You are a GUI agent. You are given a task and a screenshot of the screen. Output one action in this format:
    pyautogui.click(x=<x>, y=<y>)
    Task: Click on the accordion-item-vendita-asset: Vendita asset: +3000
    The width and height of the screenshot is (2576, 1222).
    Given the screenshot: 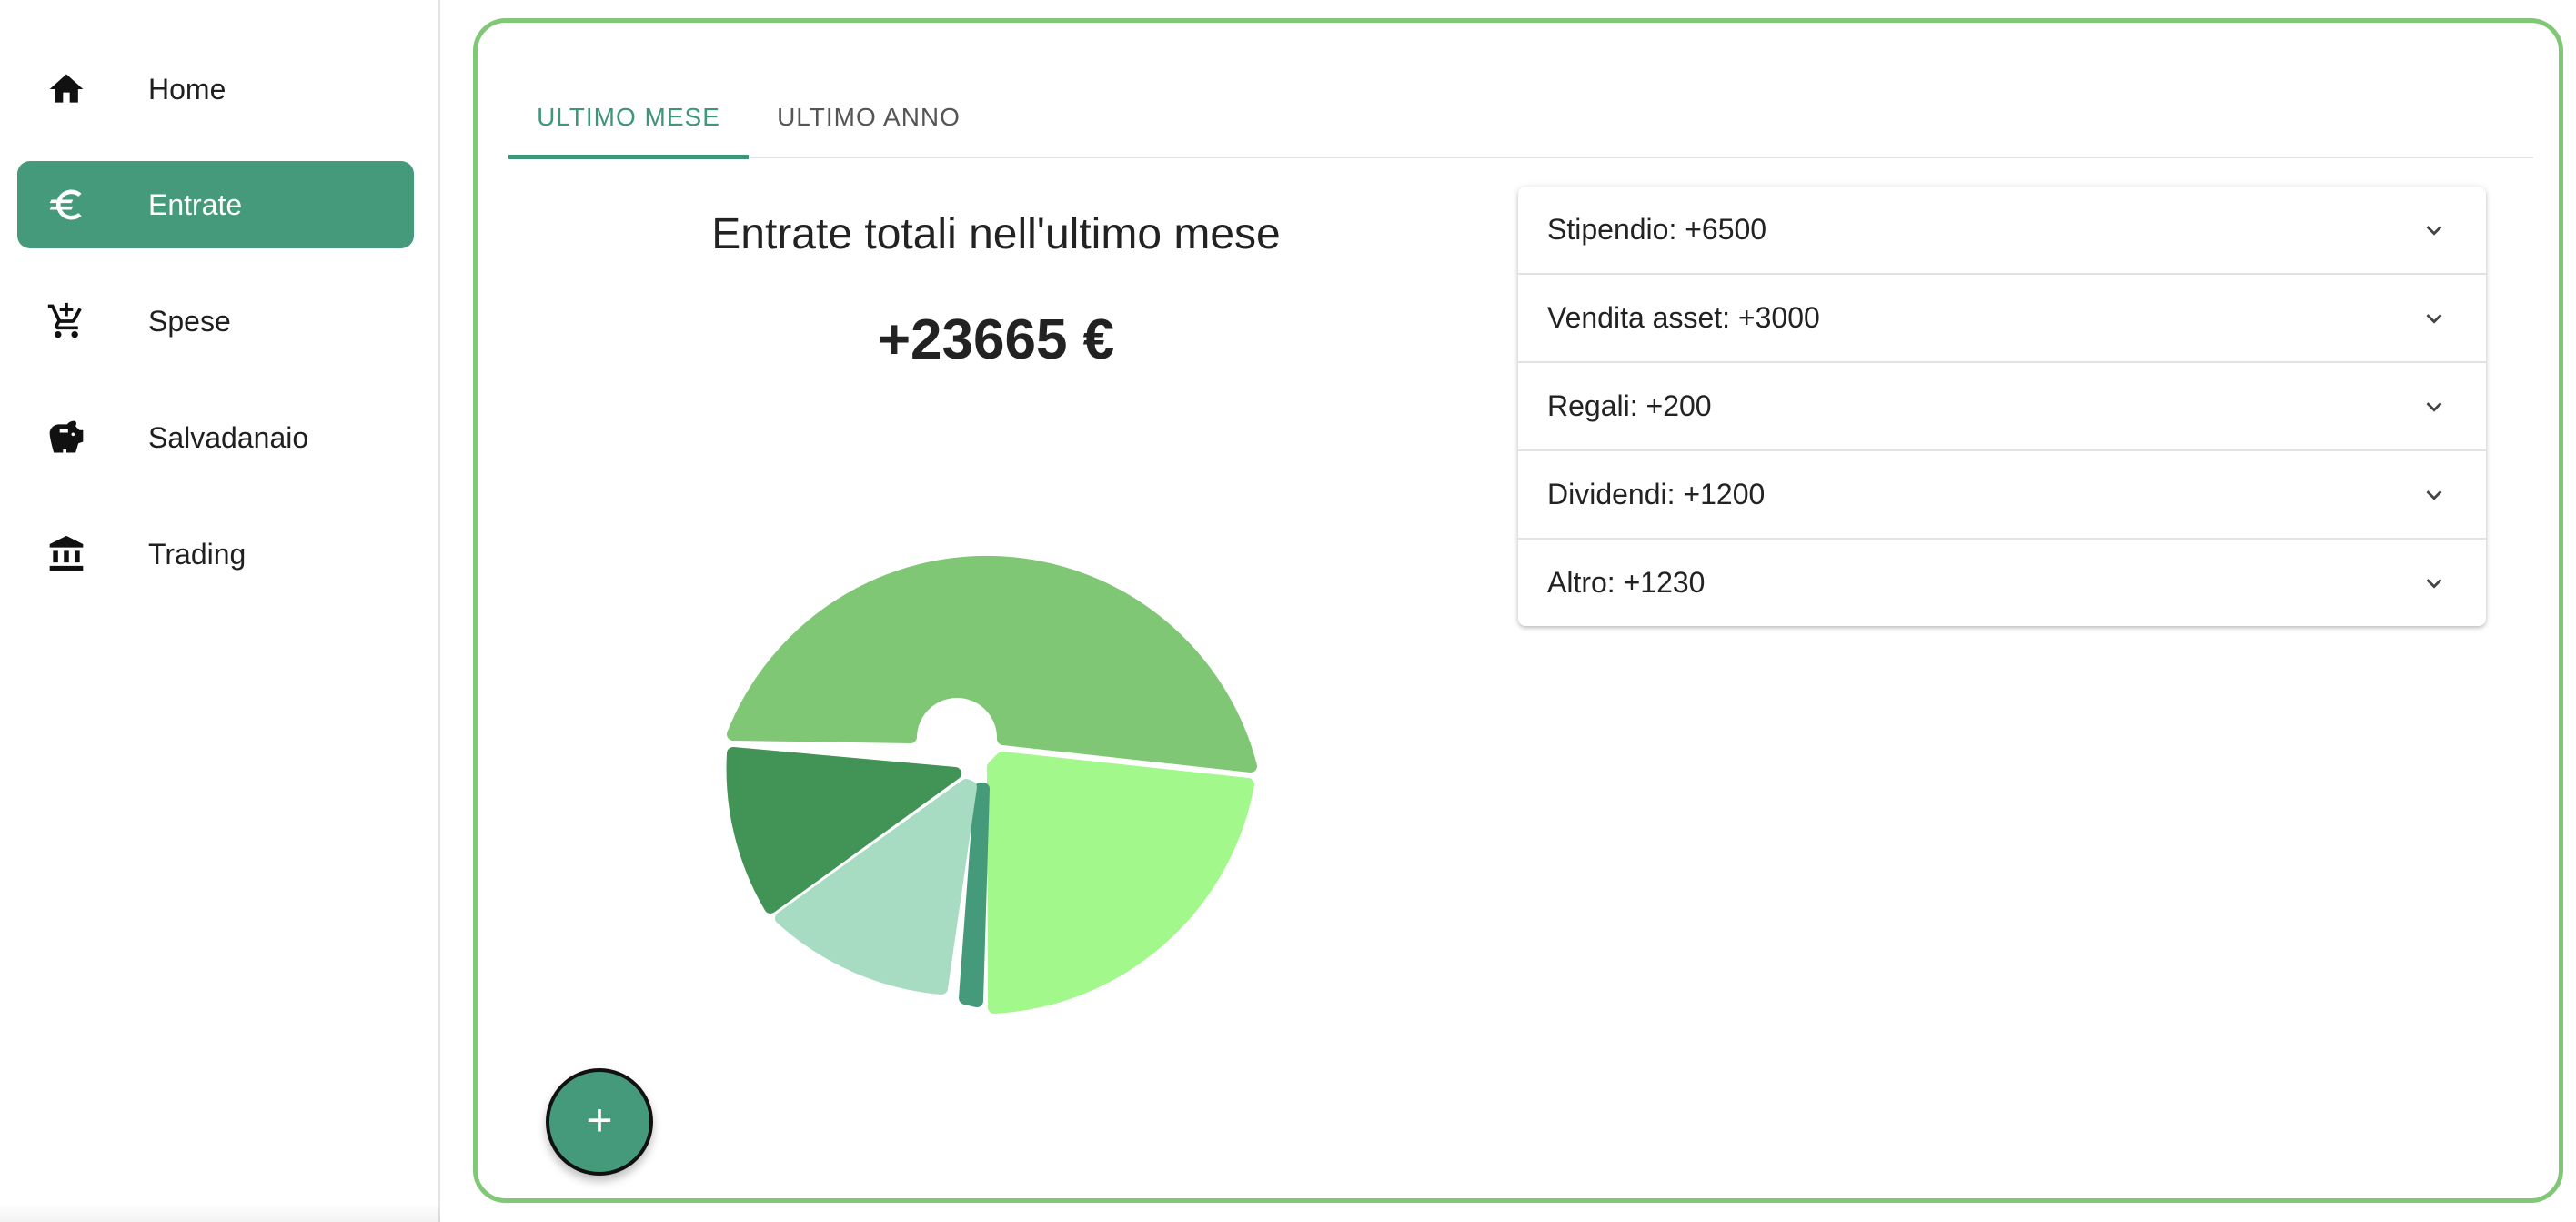 What is the action you would take?
    pyautogui.click(x=2002, y=317)
    